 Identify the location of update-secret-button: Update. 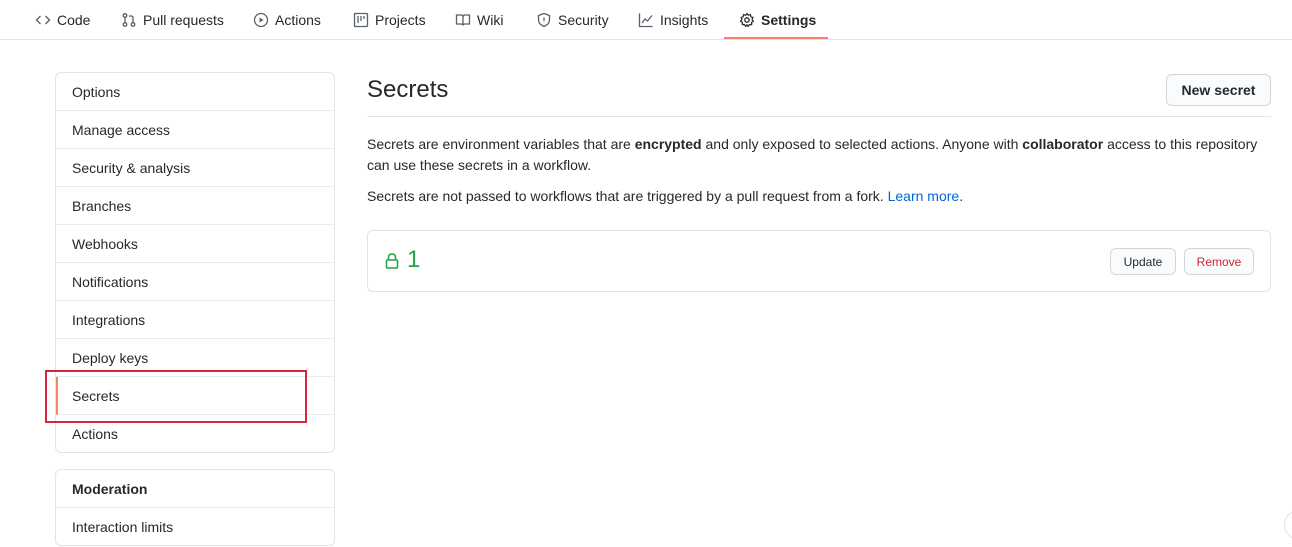
(1143, 261).